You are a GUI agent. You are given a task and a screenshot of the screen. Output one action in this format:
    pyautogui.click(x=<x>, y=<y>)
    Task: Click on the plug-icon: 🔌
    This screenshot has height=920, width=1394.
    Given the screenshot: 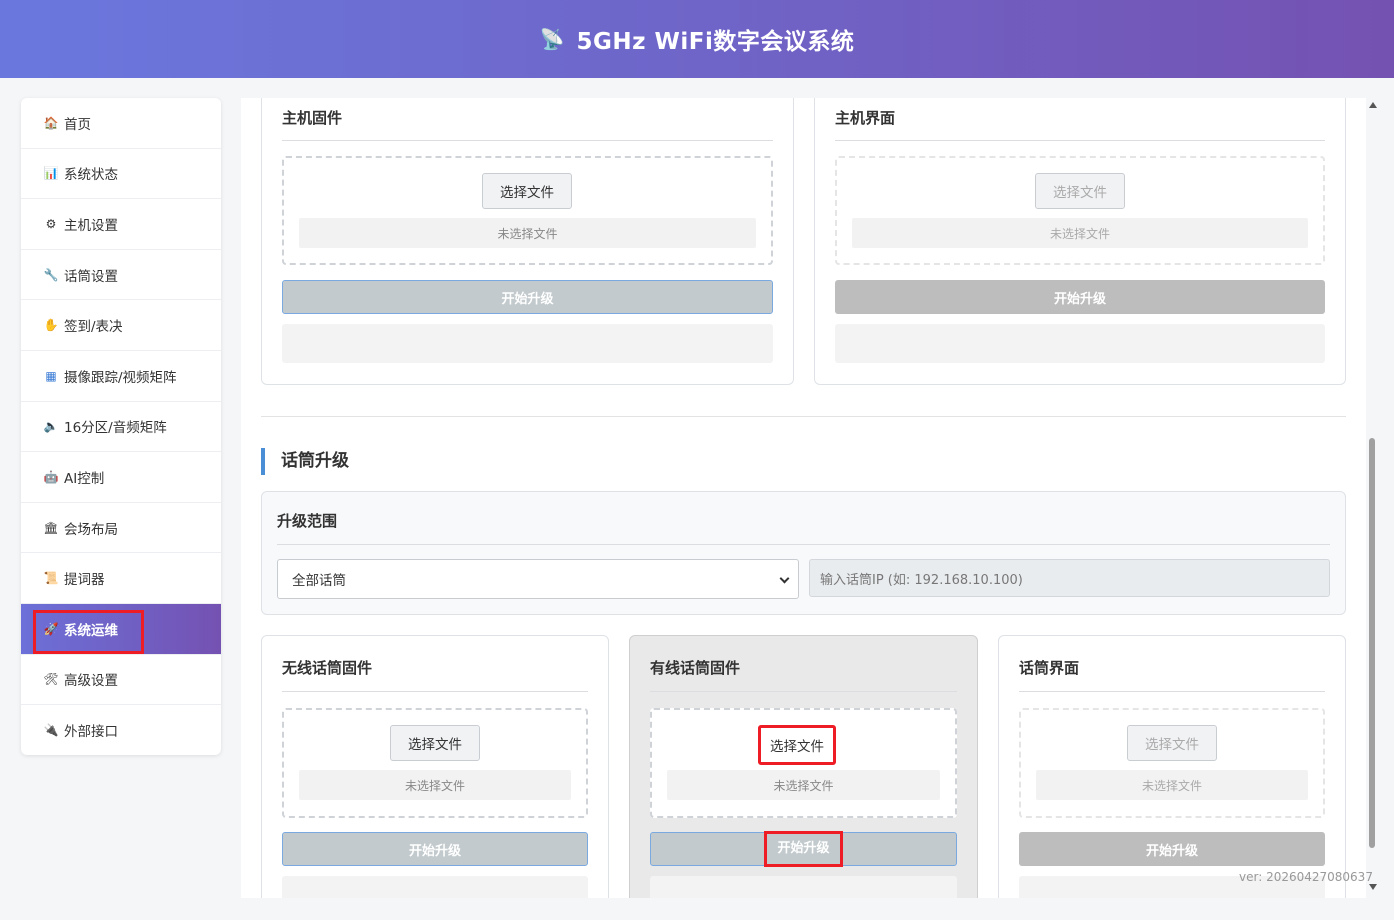 What is the action you would take?
    pyautogui.click(x=51, y=730)
    